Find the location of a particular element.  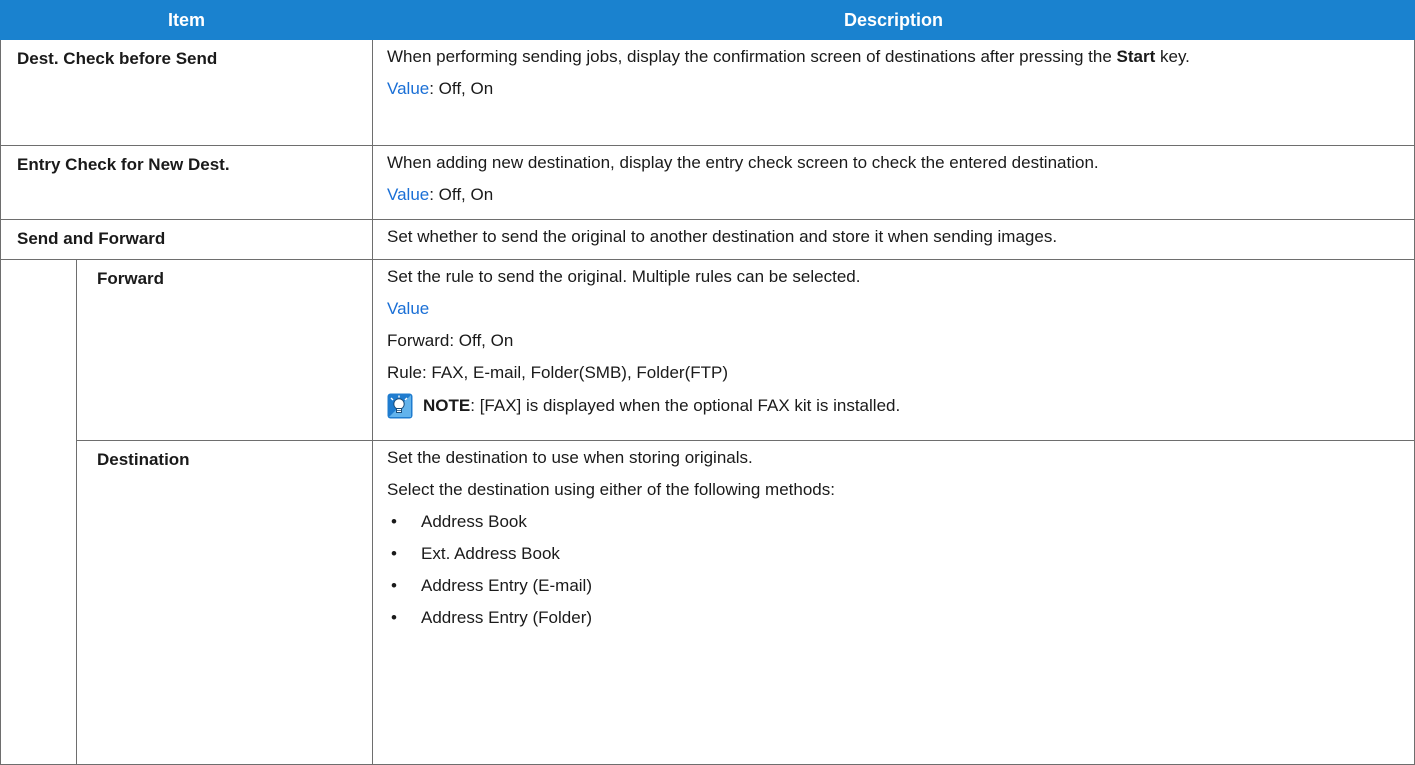

item-cell: Entry Check for New Dest. is located at coordinates (187, 182).